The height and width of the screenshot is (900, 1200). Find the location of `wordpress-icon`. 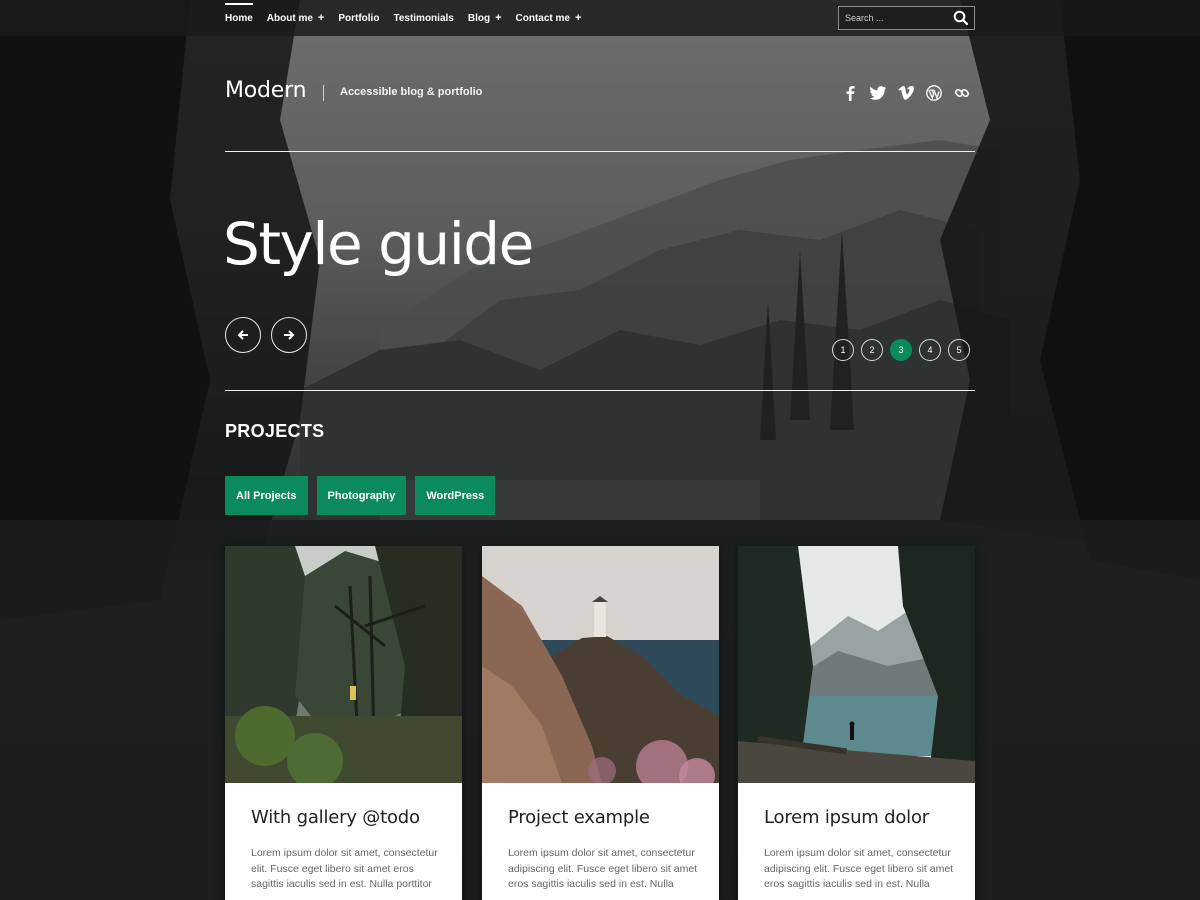

wordpress-icon is located at coordinates (934, 93).